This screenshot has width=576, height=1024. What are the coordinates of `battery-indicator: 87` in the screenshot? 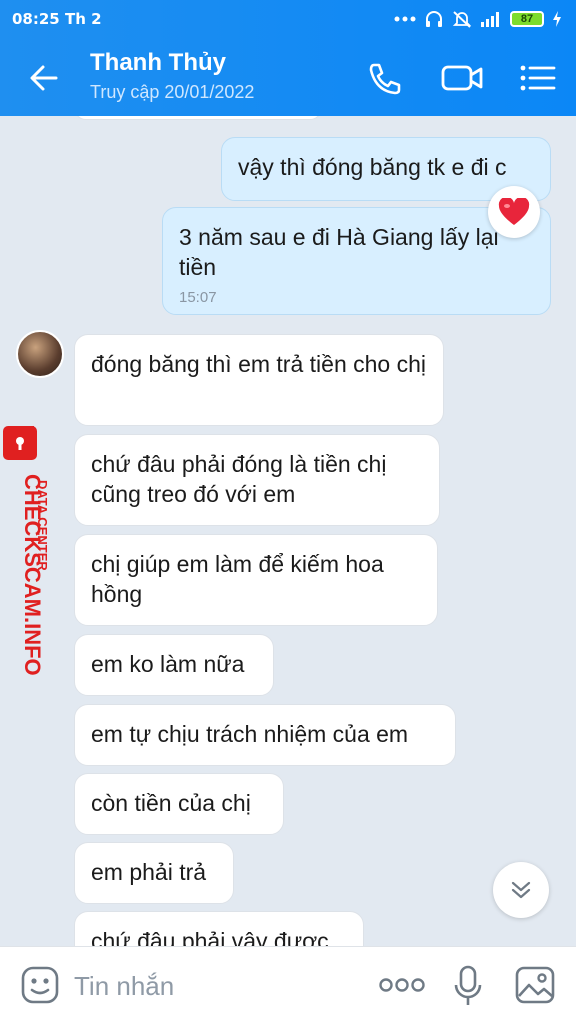 It's located at (527, 19).